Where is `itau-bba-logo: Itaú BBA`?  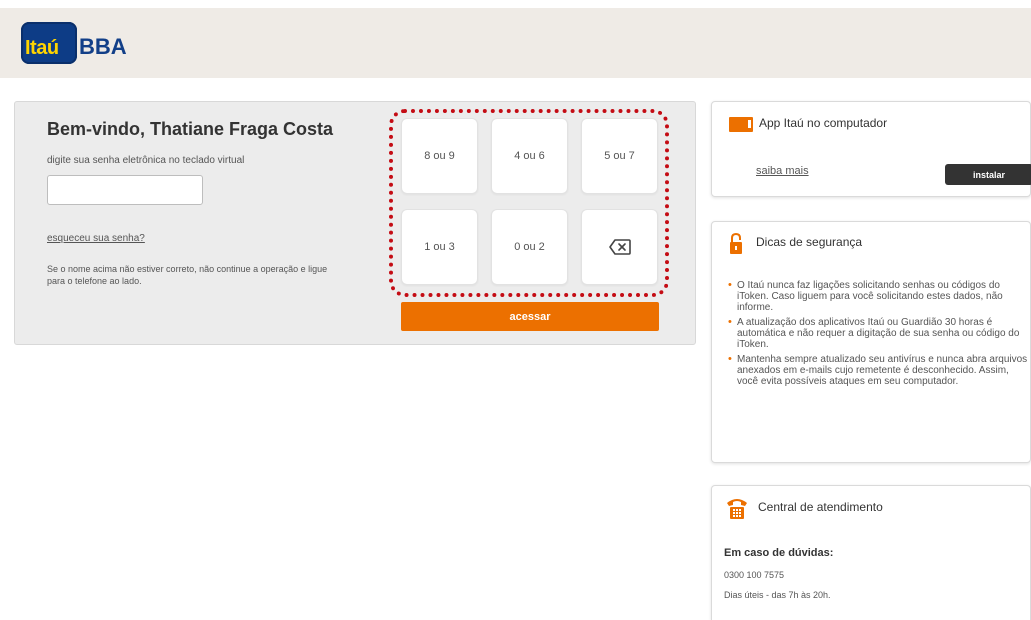 itau-bba-logo: Itaú BBA is located at coordinates (74, 43).